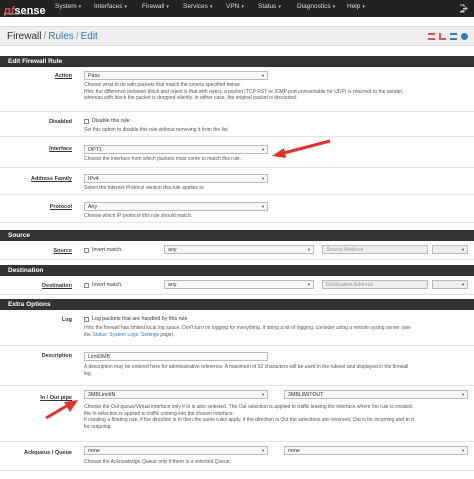  What do you see at coordinates (63, 76) in the screenshot?
I see `action-label: Action` at bounding box center [63, 76].